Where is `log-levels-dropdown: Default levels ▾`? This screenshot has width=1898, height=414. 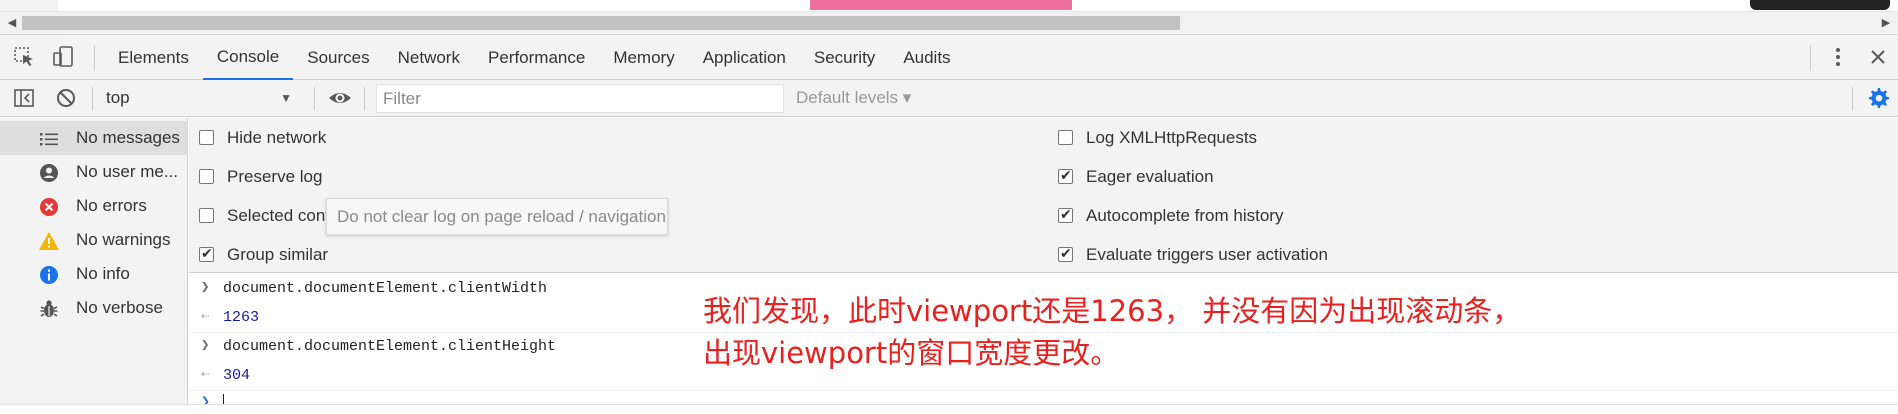 log-levels-dropdown: Default levels ▾ is located at coordinates (853, 98).